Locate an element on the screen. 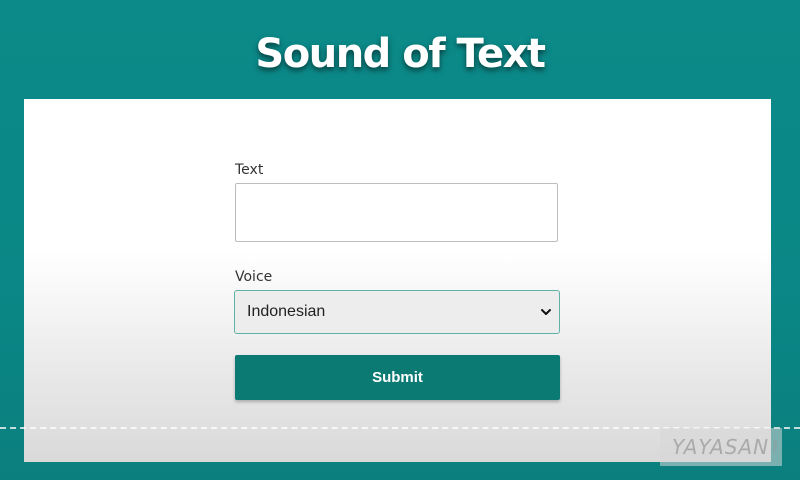  watermark-text: YAYASAN is located at coordinates (721, 447).